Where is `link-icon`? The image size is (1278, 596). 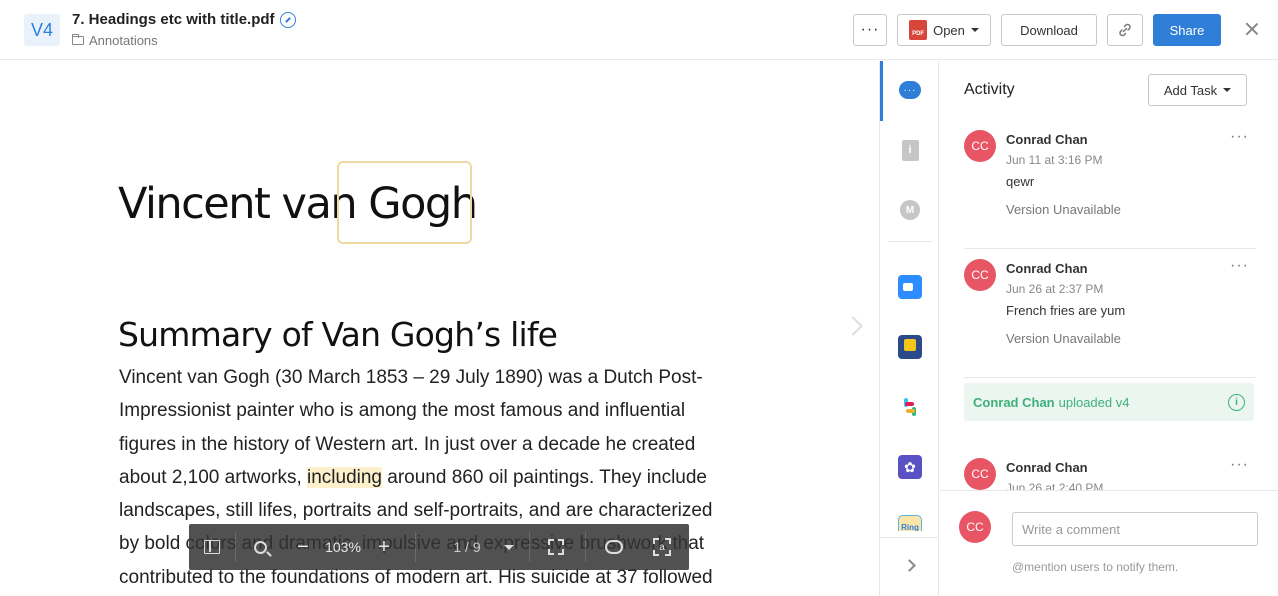
link-icon is located at coordinates (1125, 30).